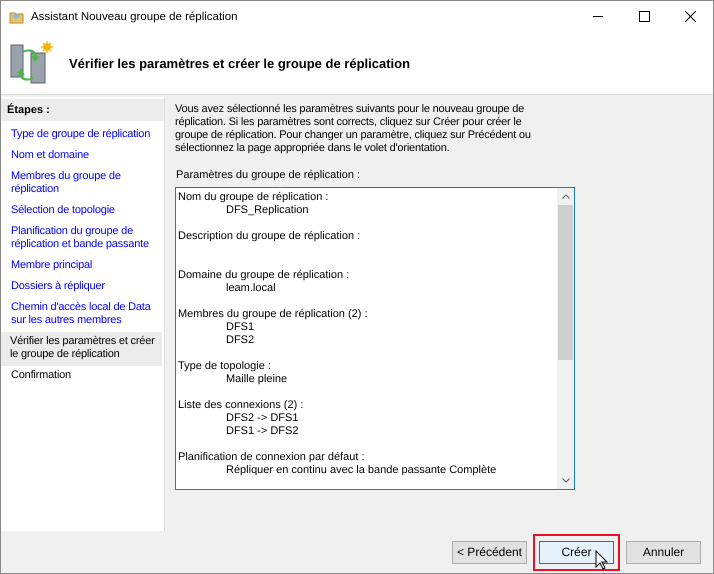  What do you see at coordinates (644, 16) in the screenshot?
I see `maximize-icon` at bounding box center [644, 16].